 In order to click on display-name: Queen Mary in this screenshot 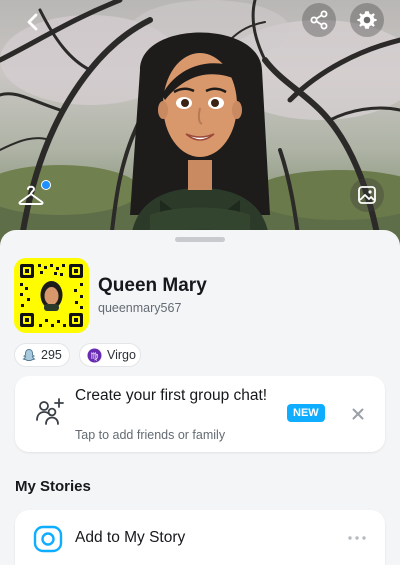, I will do `click(152, 285)`.